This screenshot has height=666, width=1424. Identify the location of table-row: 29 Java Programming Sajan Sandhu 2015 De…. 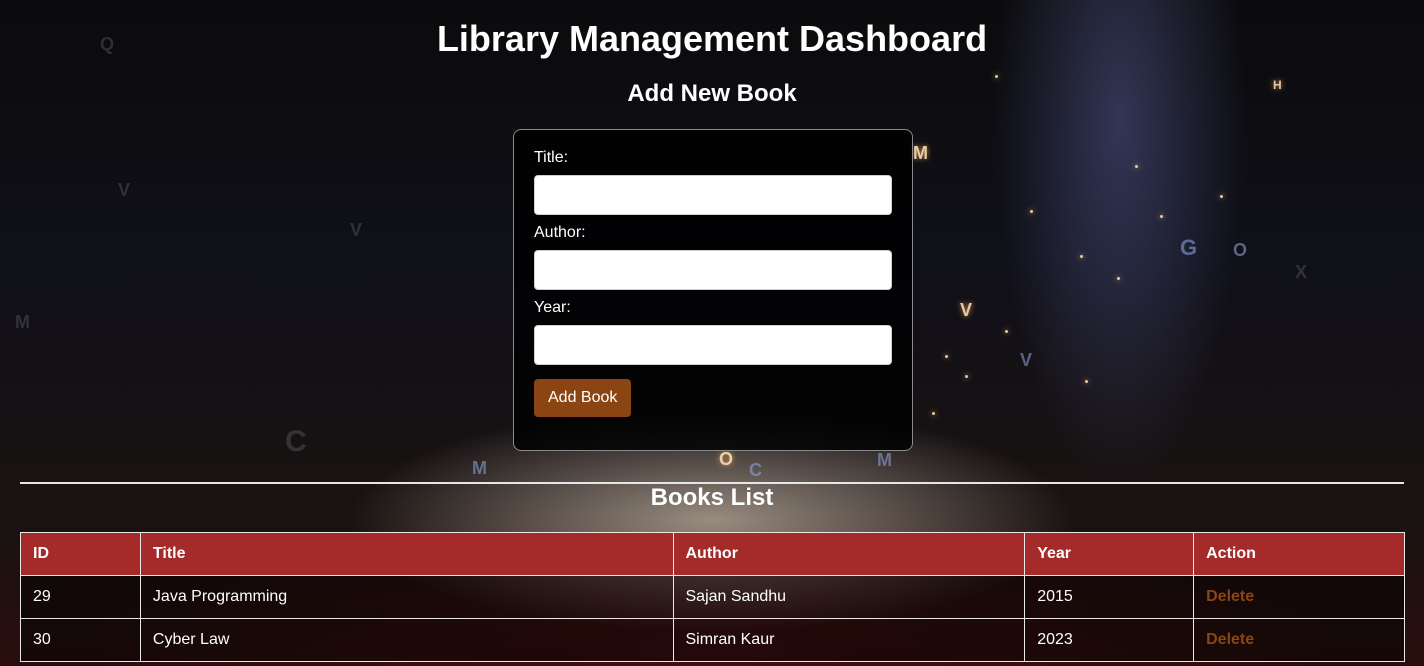
(712, 597).